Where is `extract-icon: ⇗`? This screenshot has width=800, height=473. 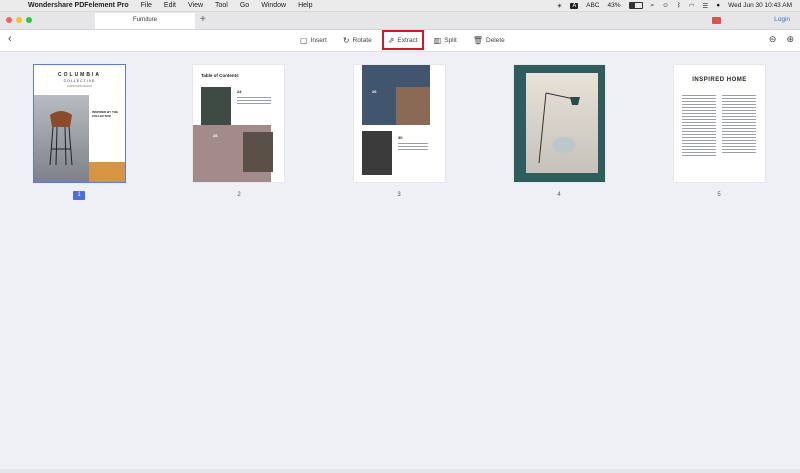 extract-icon: ⇗ is located at coordinates (391, 40).